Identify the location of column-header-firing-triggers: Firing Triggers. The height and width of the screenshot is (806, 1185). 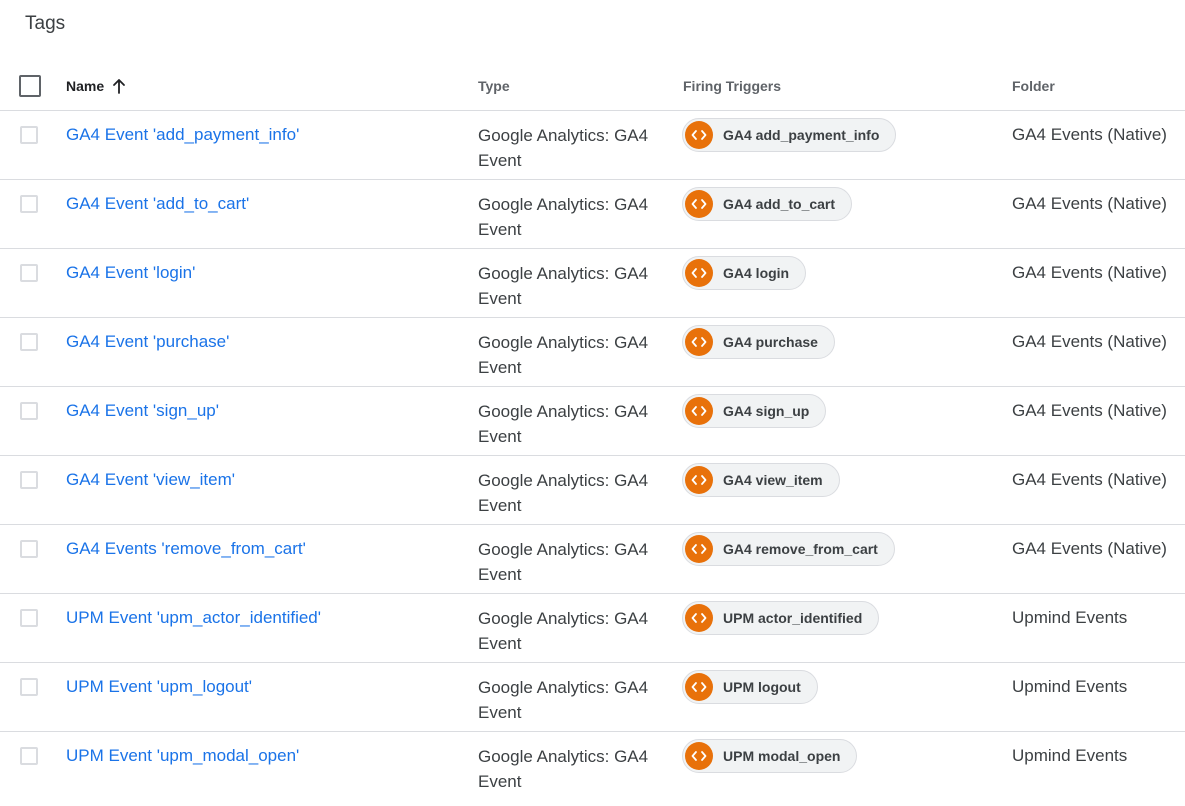
(732, 86).